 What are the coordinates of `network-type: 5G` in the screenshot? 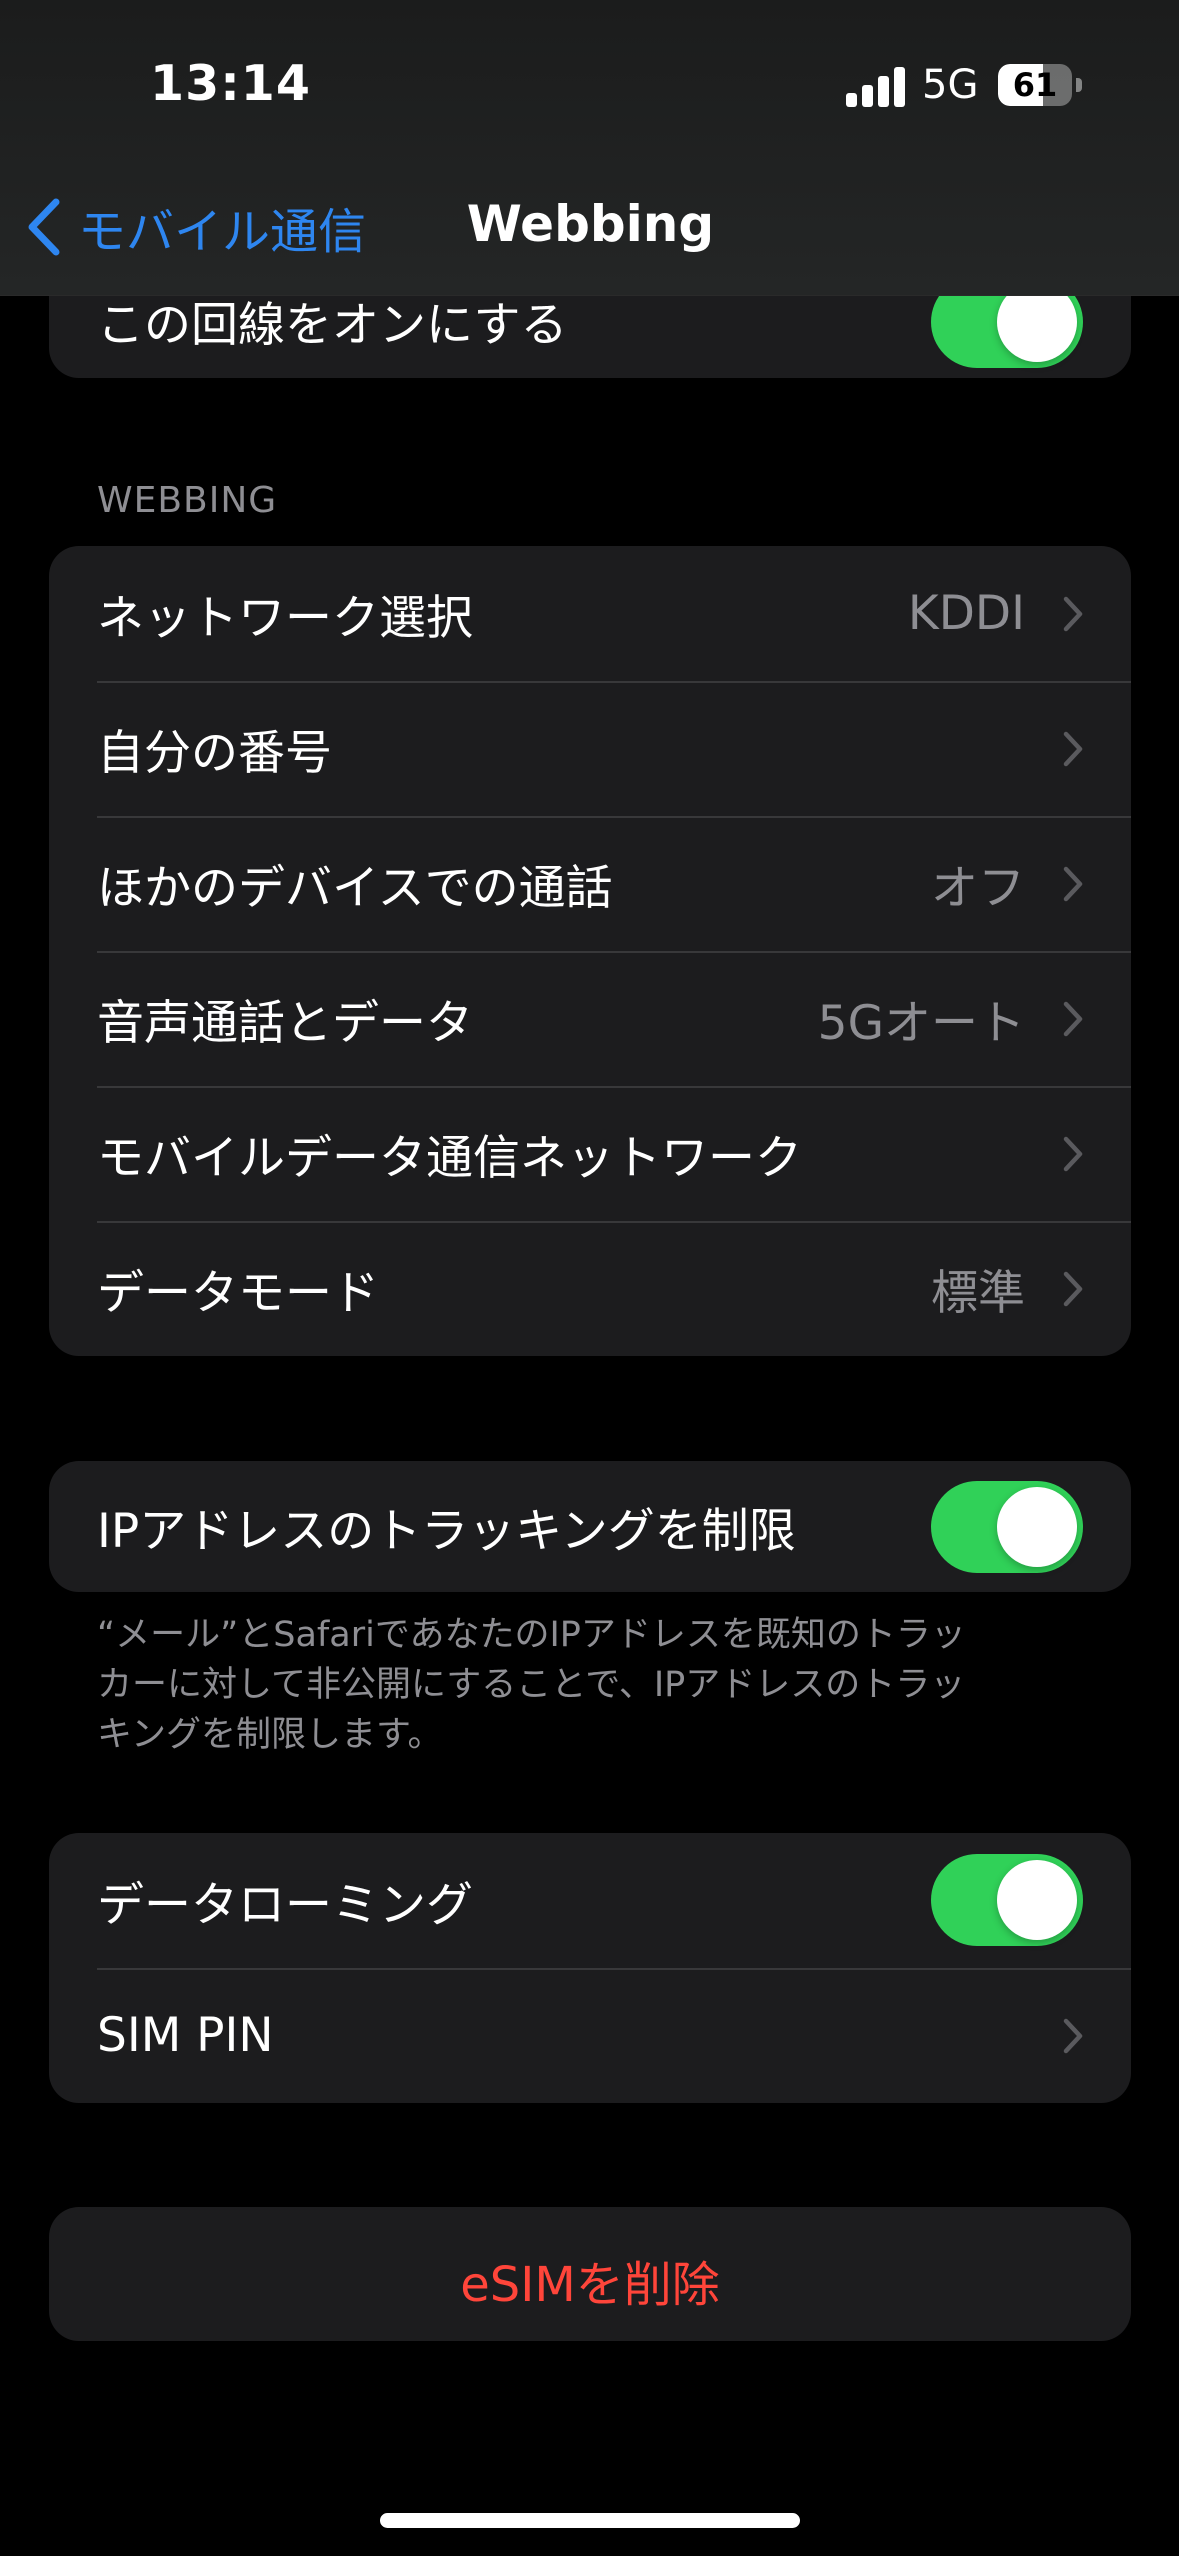 It's located at (950, 85).